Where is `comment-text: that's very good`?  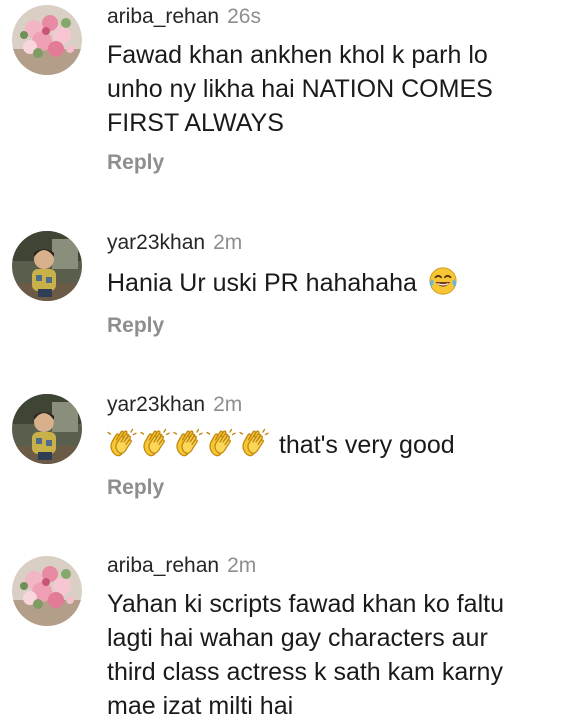
comment-text: that's very good is located at coordinates (337, 445).